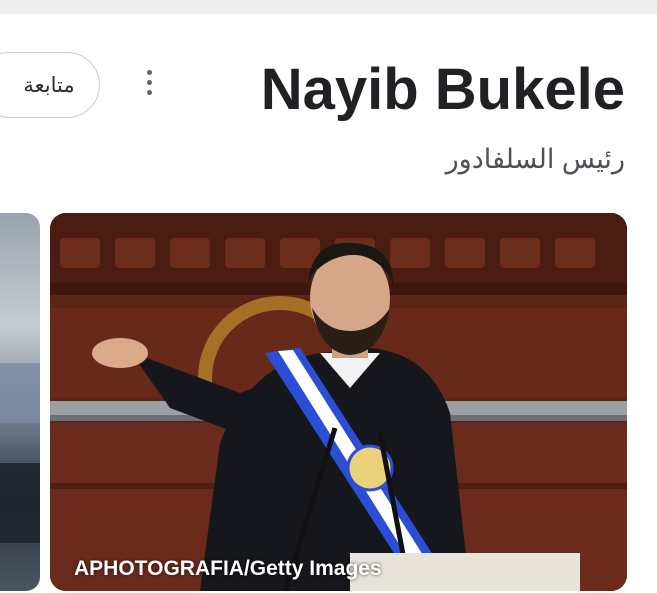  I want to click on entity-subtitle: رئيس السلفادور, so click(535, 159).